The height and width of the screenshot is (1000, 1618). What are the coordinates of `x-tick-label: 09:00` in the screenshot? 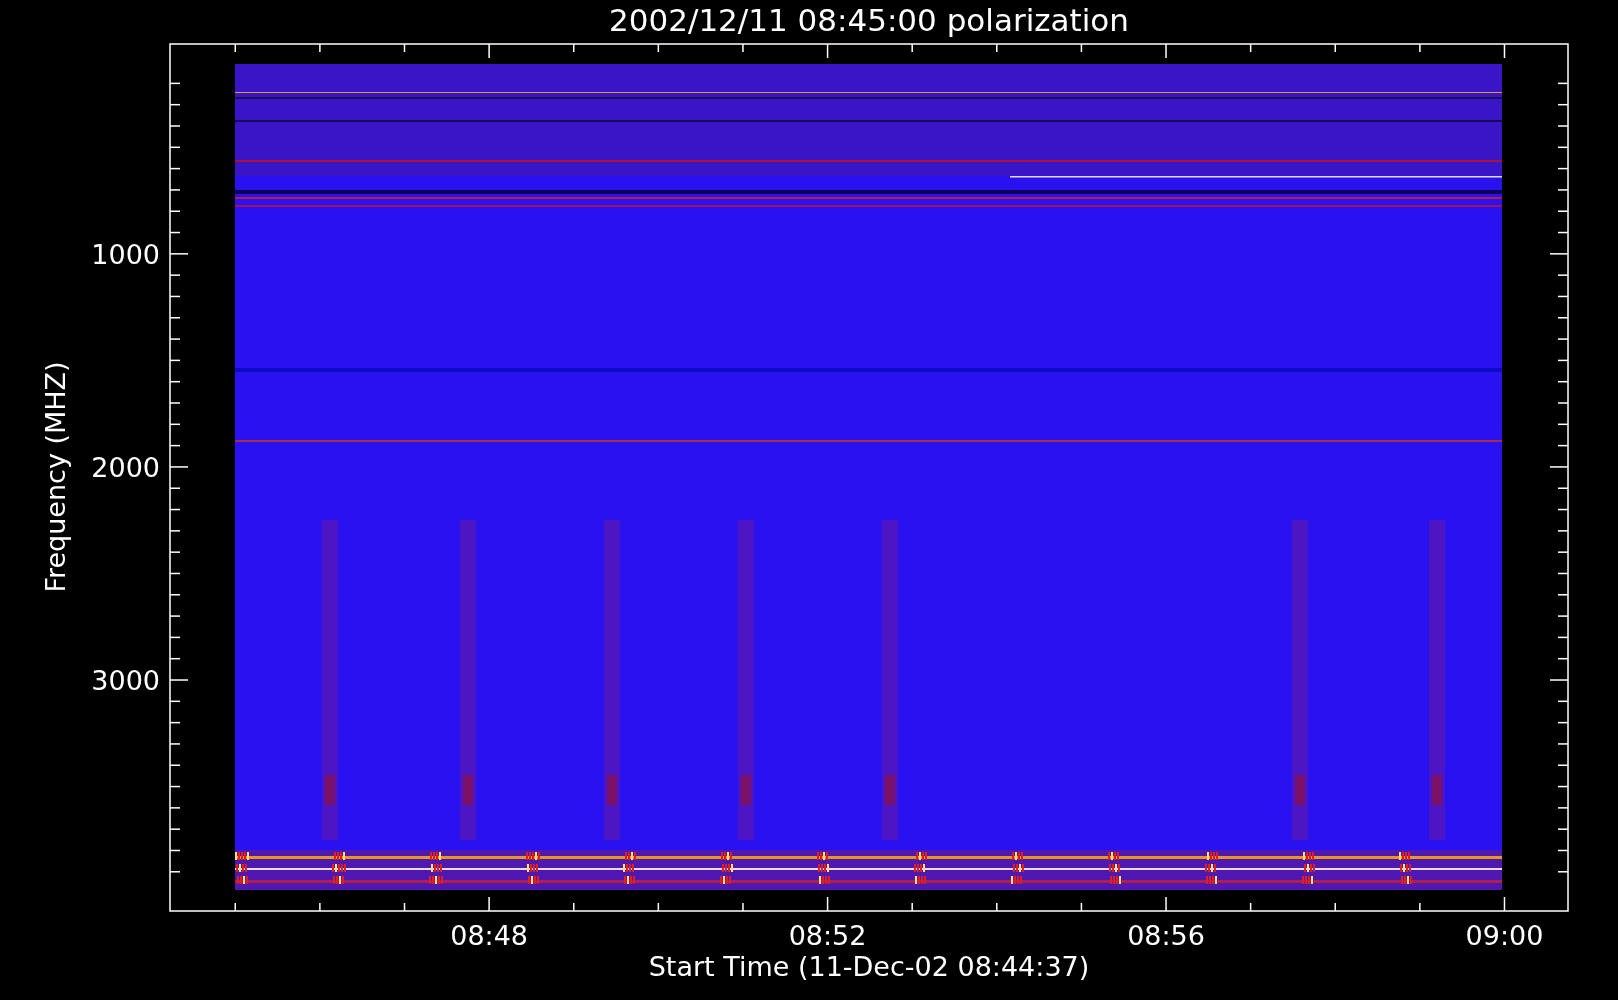 It's located at (1504, 935).